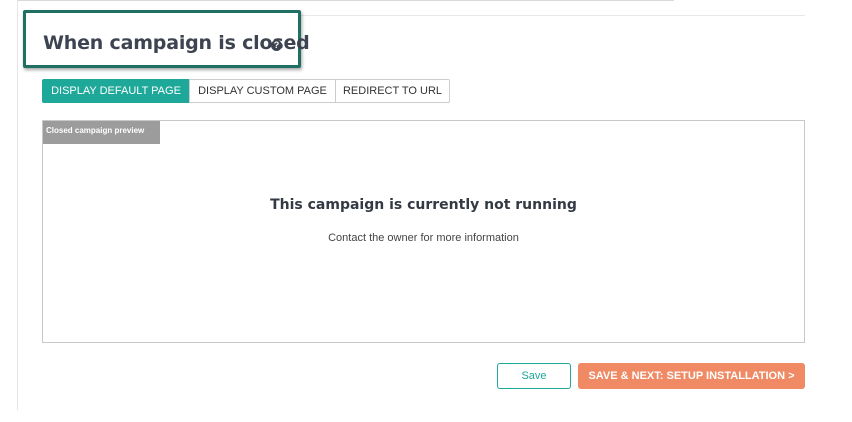 This screenshot has height=422, width=852. I want to click on tab-display-default-page: DISPLAY DEFAULT PAGE, so click(116, 91).